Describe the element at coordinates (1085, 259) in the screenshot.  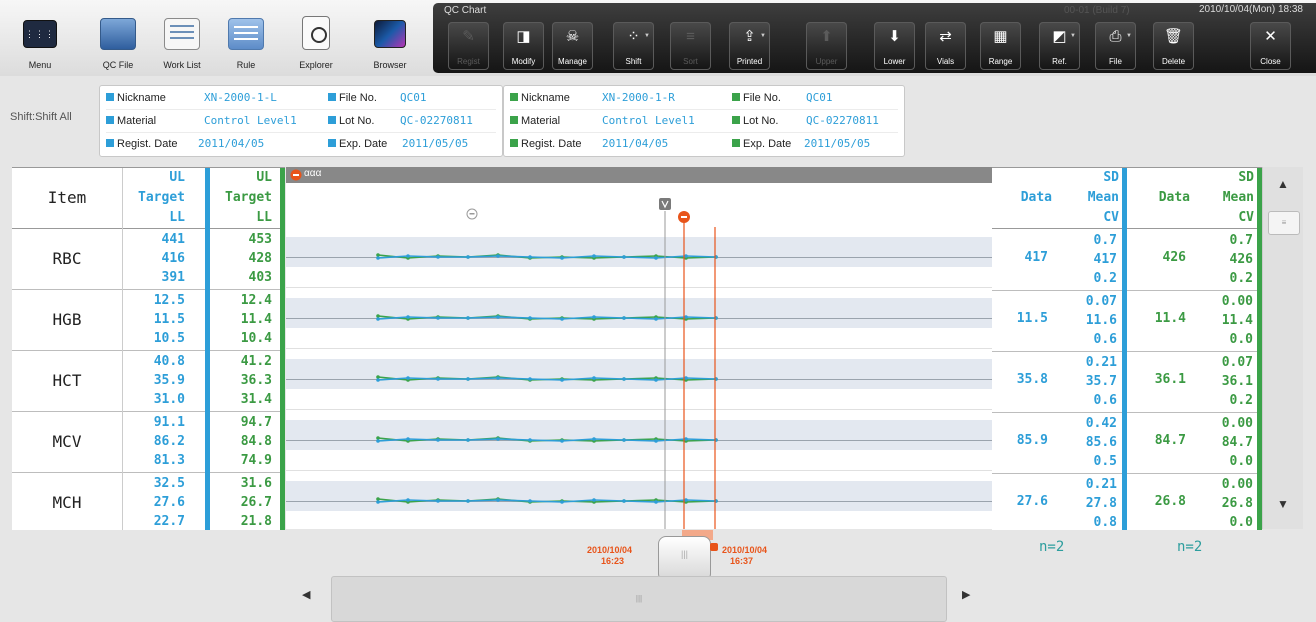
I see `stats-l: 0.7 417 0.2` at that location.